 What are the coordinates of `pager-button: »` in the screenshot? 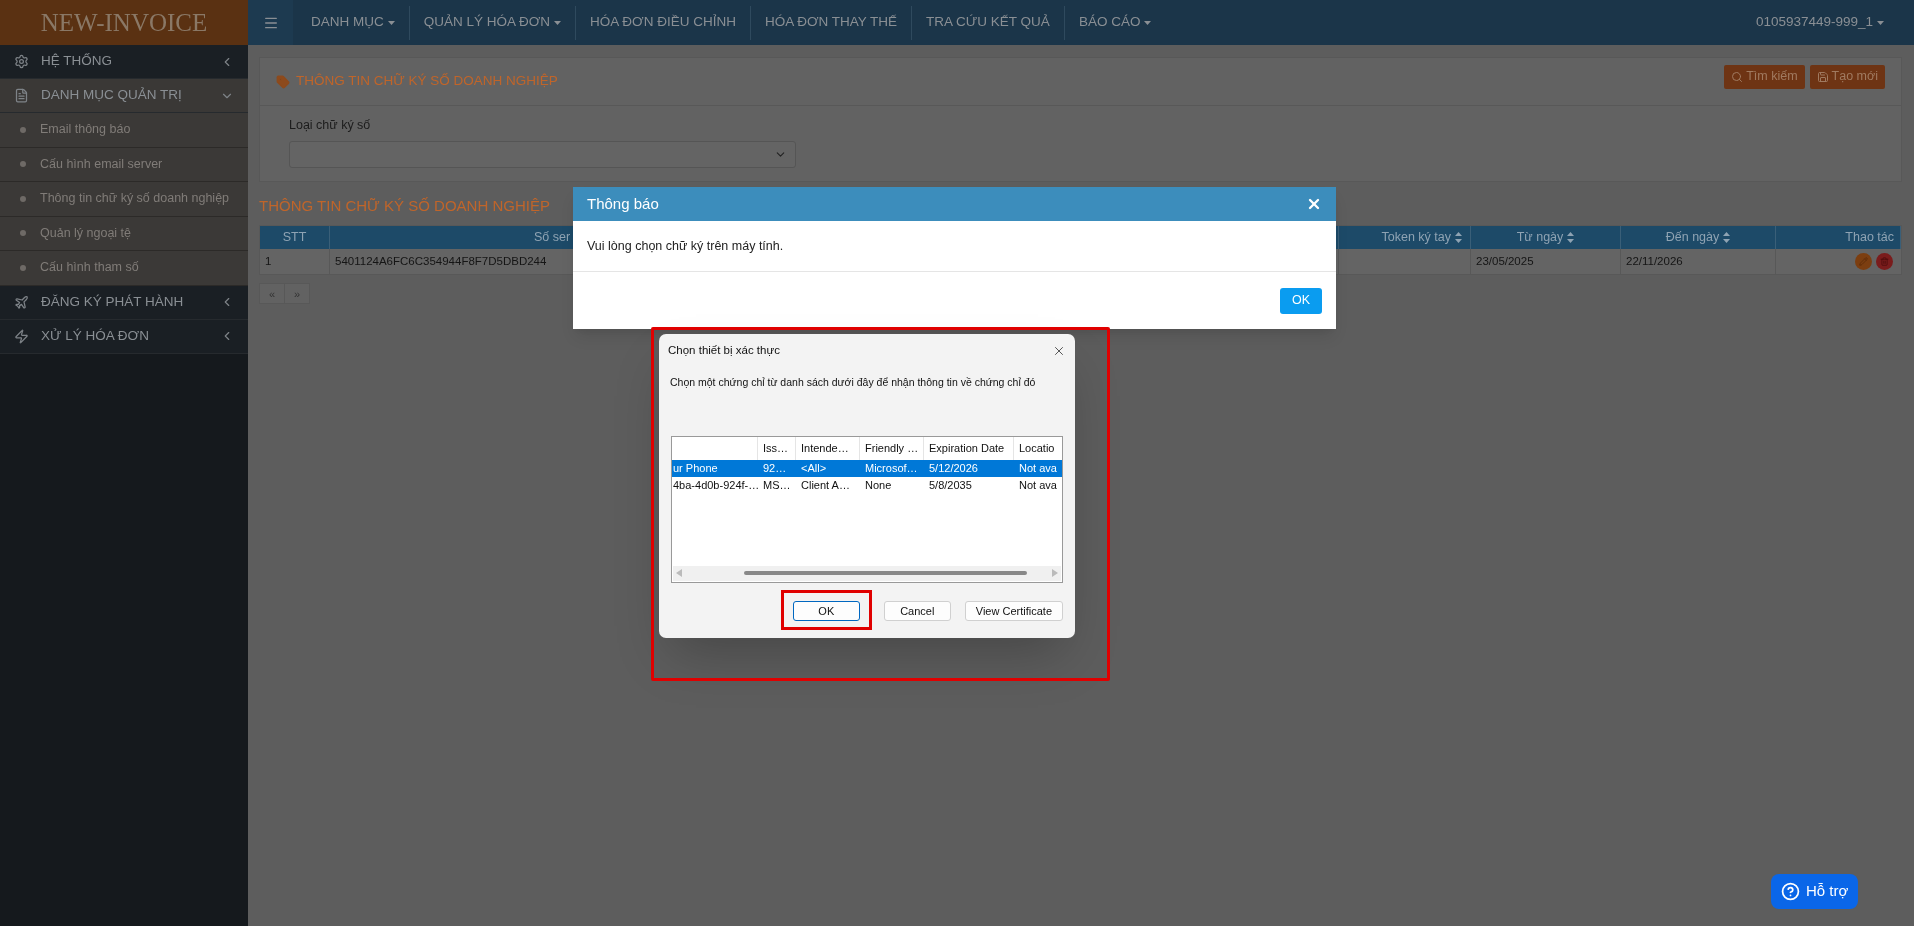 It's located at (297, 294).